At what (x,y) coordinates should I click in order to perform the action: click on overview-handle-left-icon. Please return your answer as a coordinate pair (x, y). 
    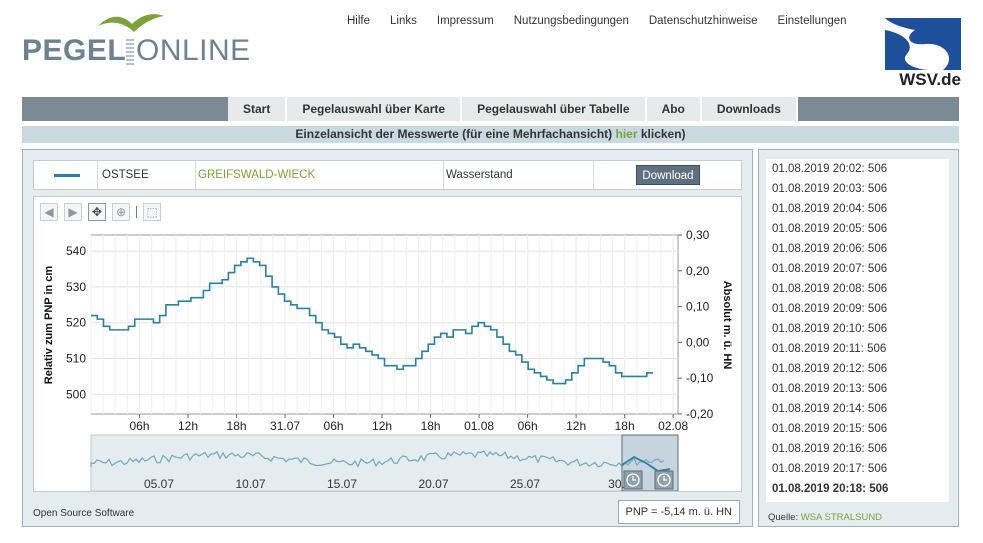
    Looking at the image, I should click on (633, 480).